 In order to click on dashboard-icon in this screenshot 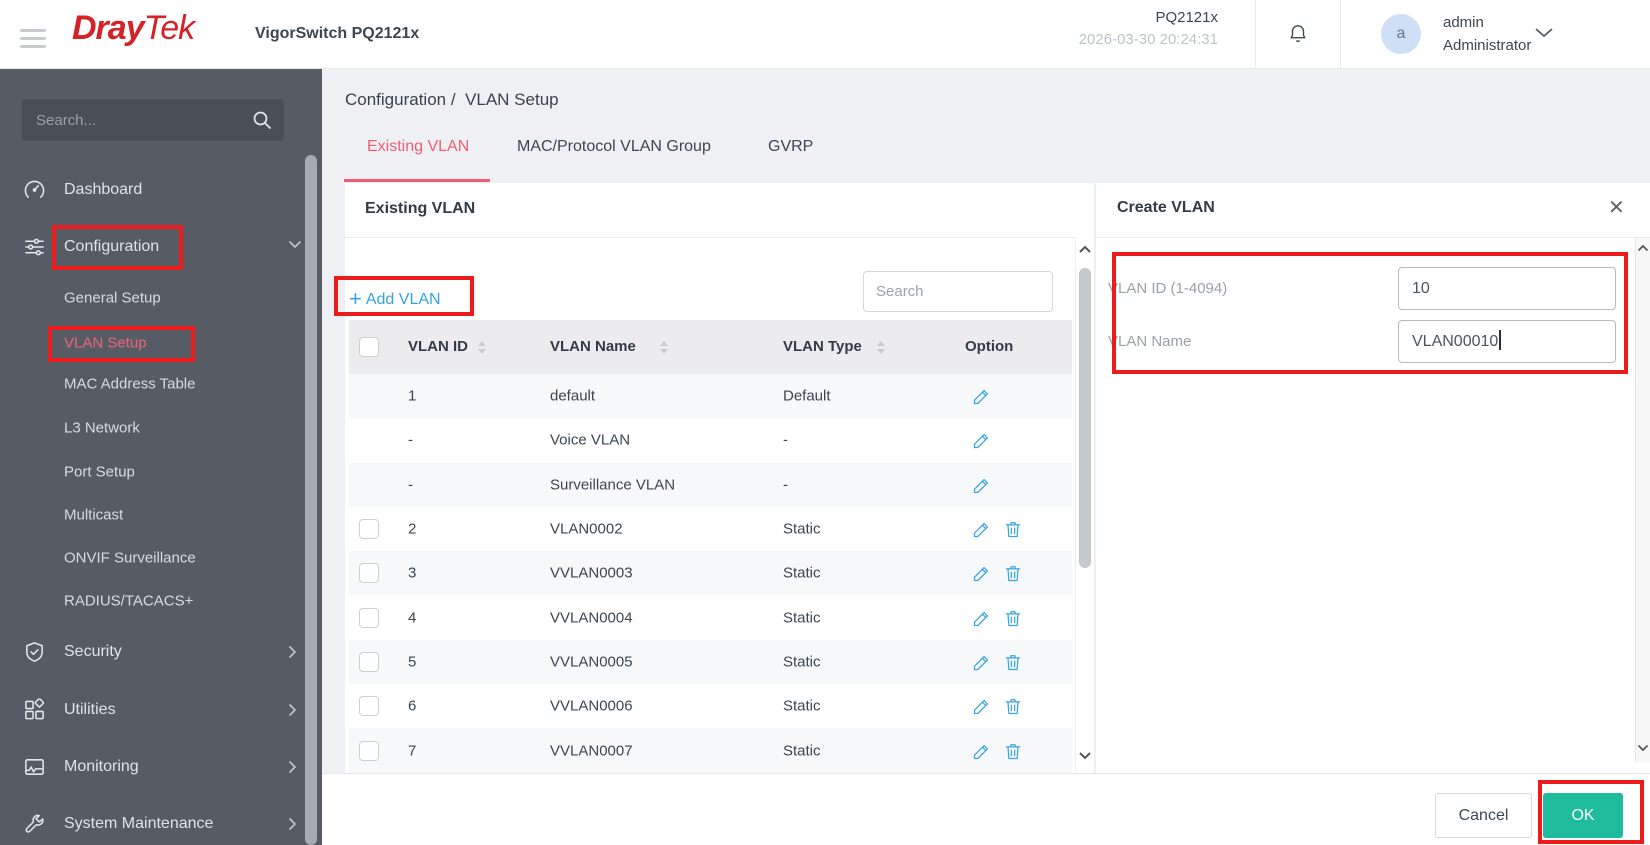, I will do `click(34, 190)`.